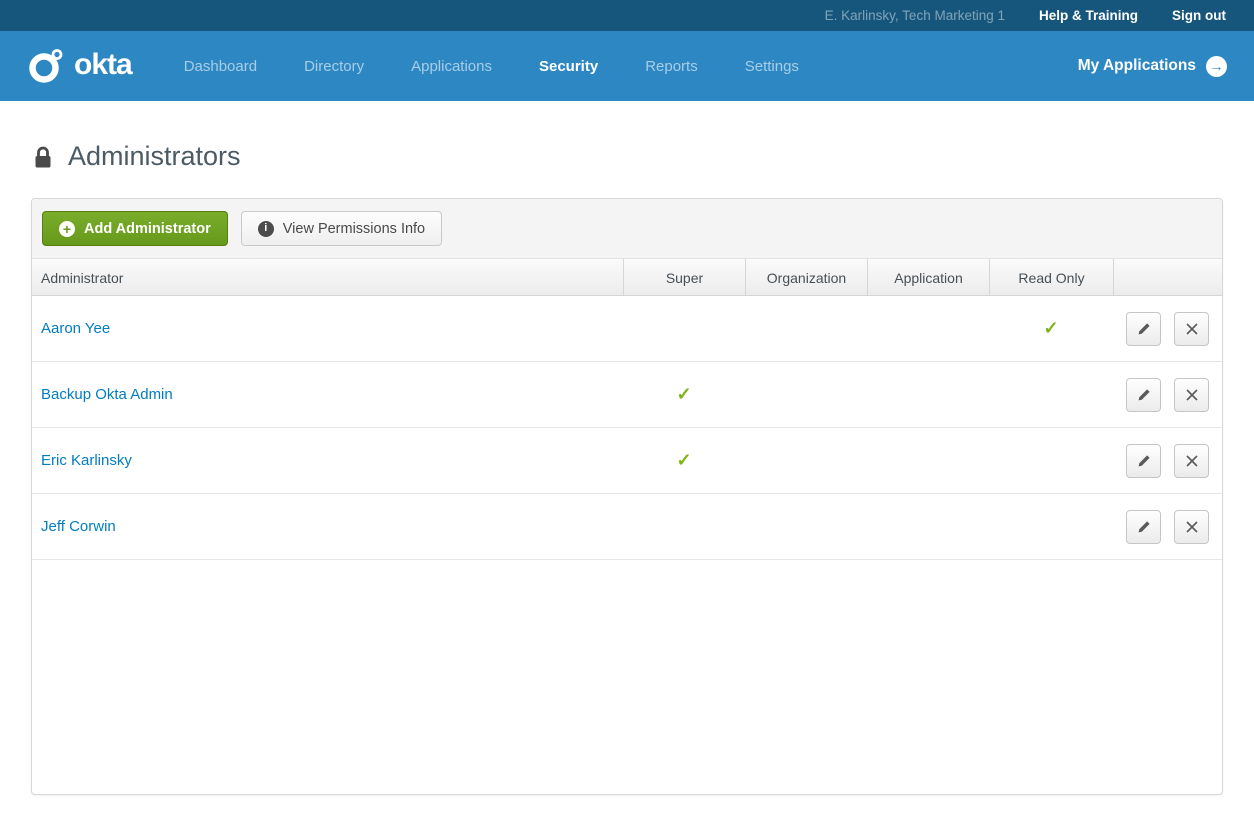 Image resolution: width=1254 pixels, height=816 pixels. I want to click on table-row: Aaron Yee ✓, so click(627, 329).